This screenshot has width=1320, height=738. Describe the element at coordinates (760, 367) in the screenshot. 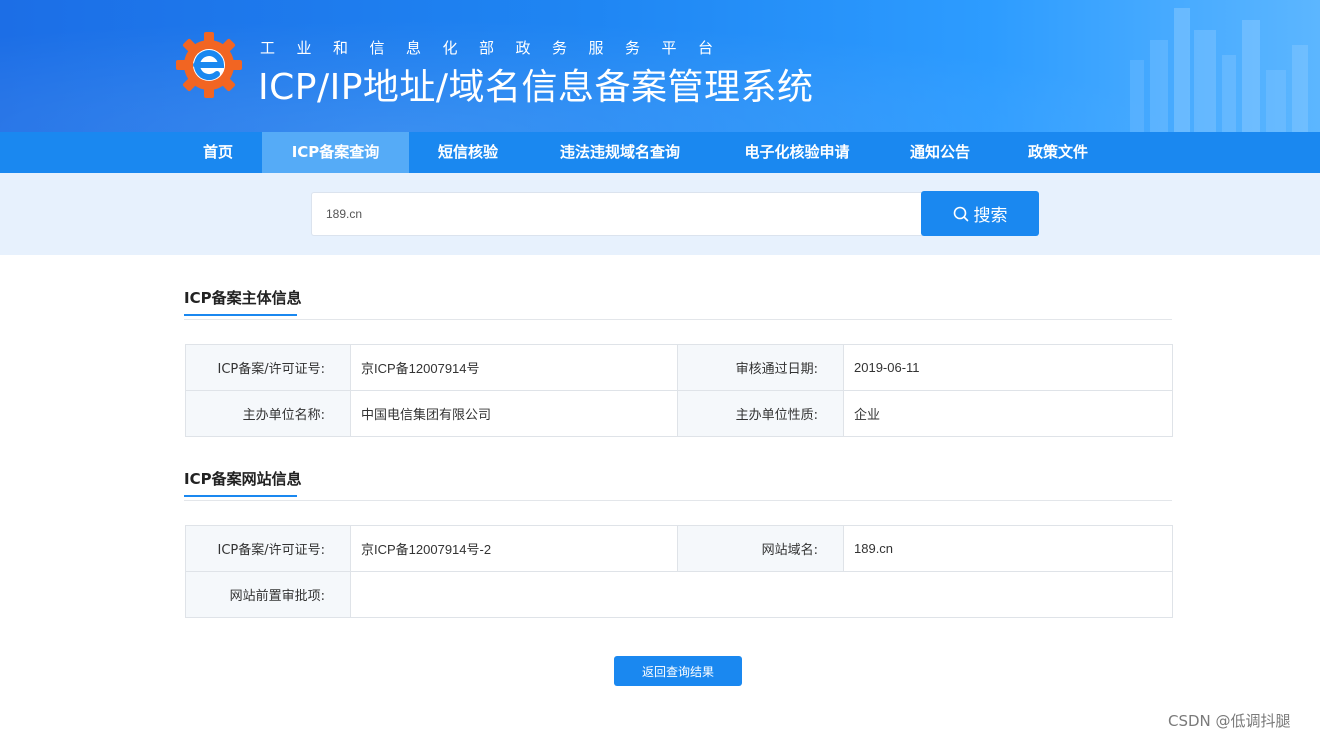

I see `field-label: 审核通过日期:` at that location.